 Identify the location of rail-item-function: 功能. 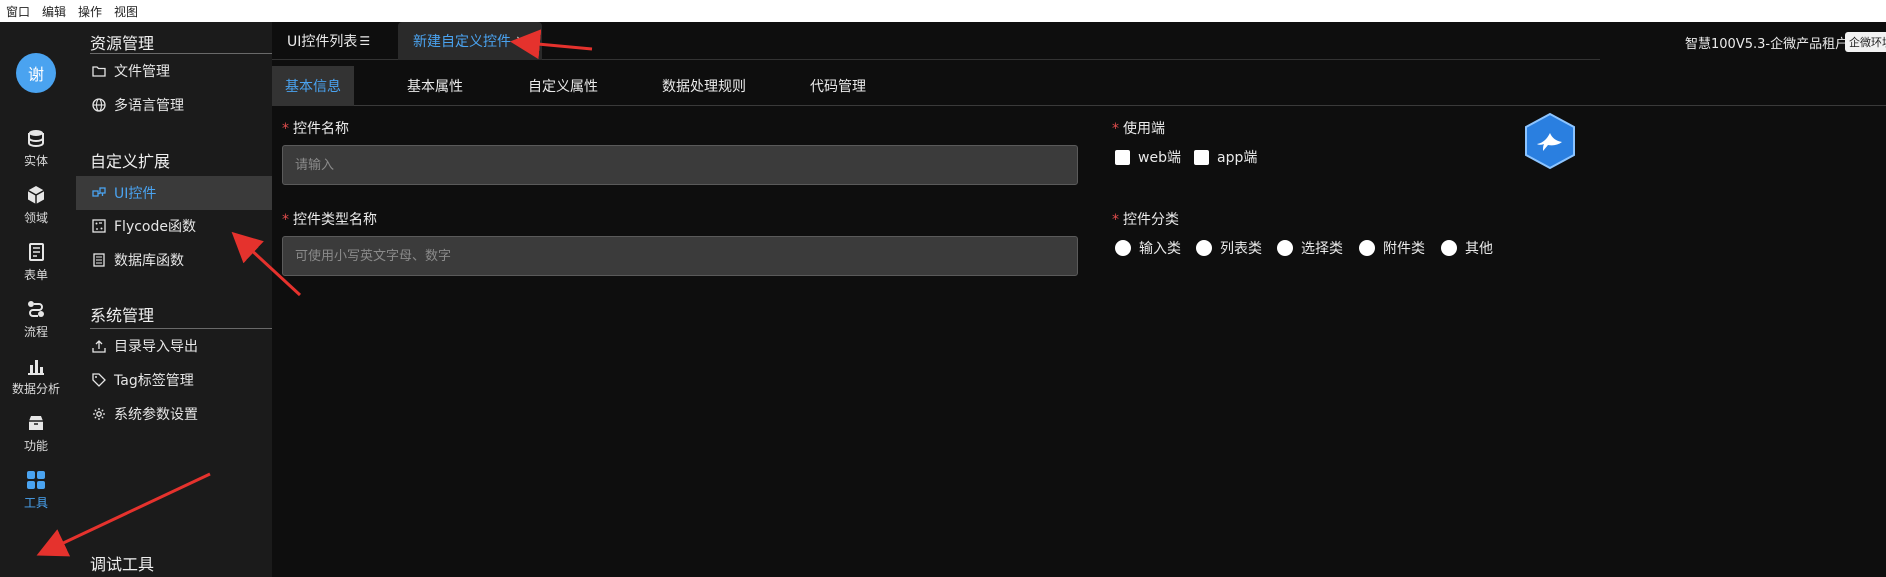
(36, 433).